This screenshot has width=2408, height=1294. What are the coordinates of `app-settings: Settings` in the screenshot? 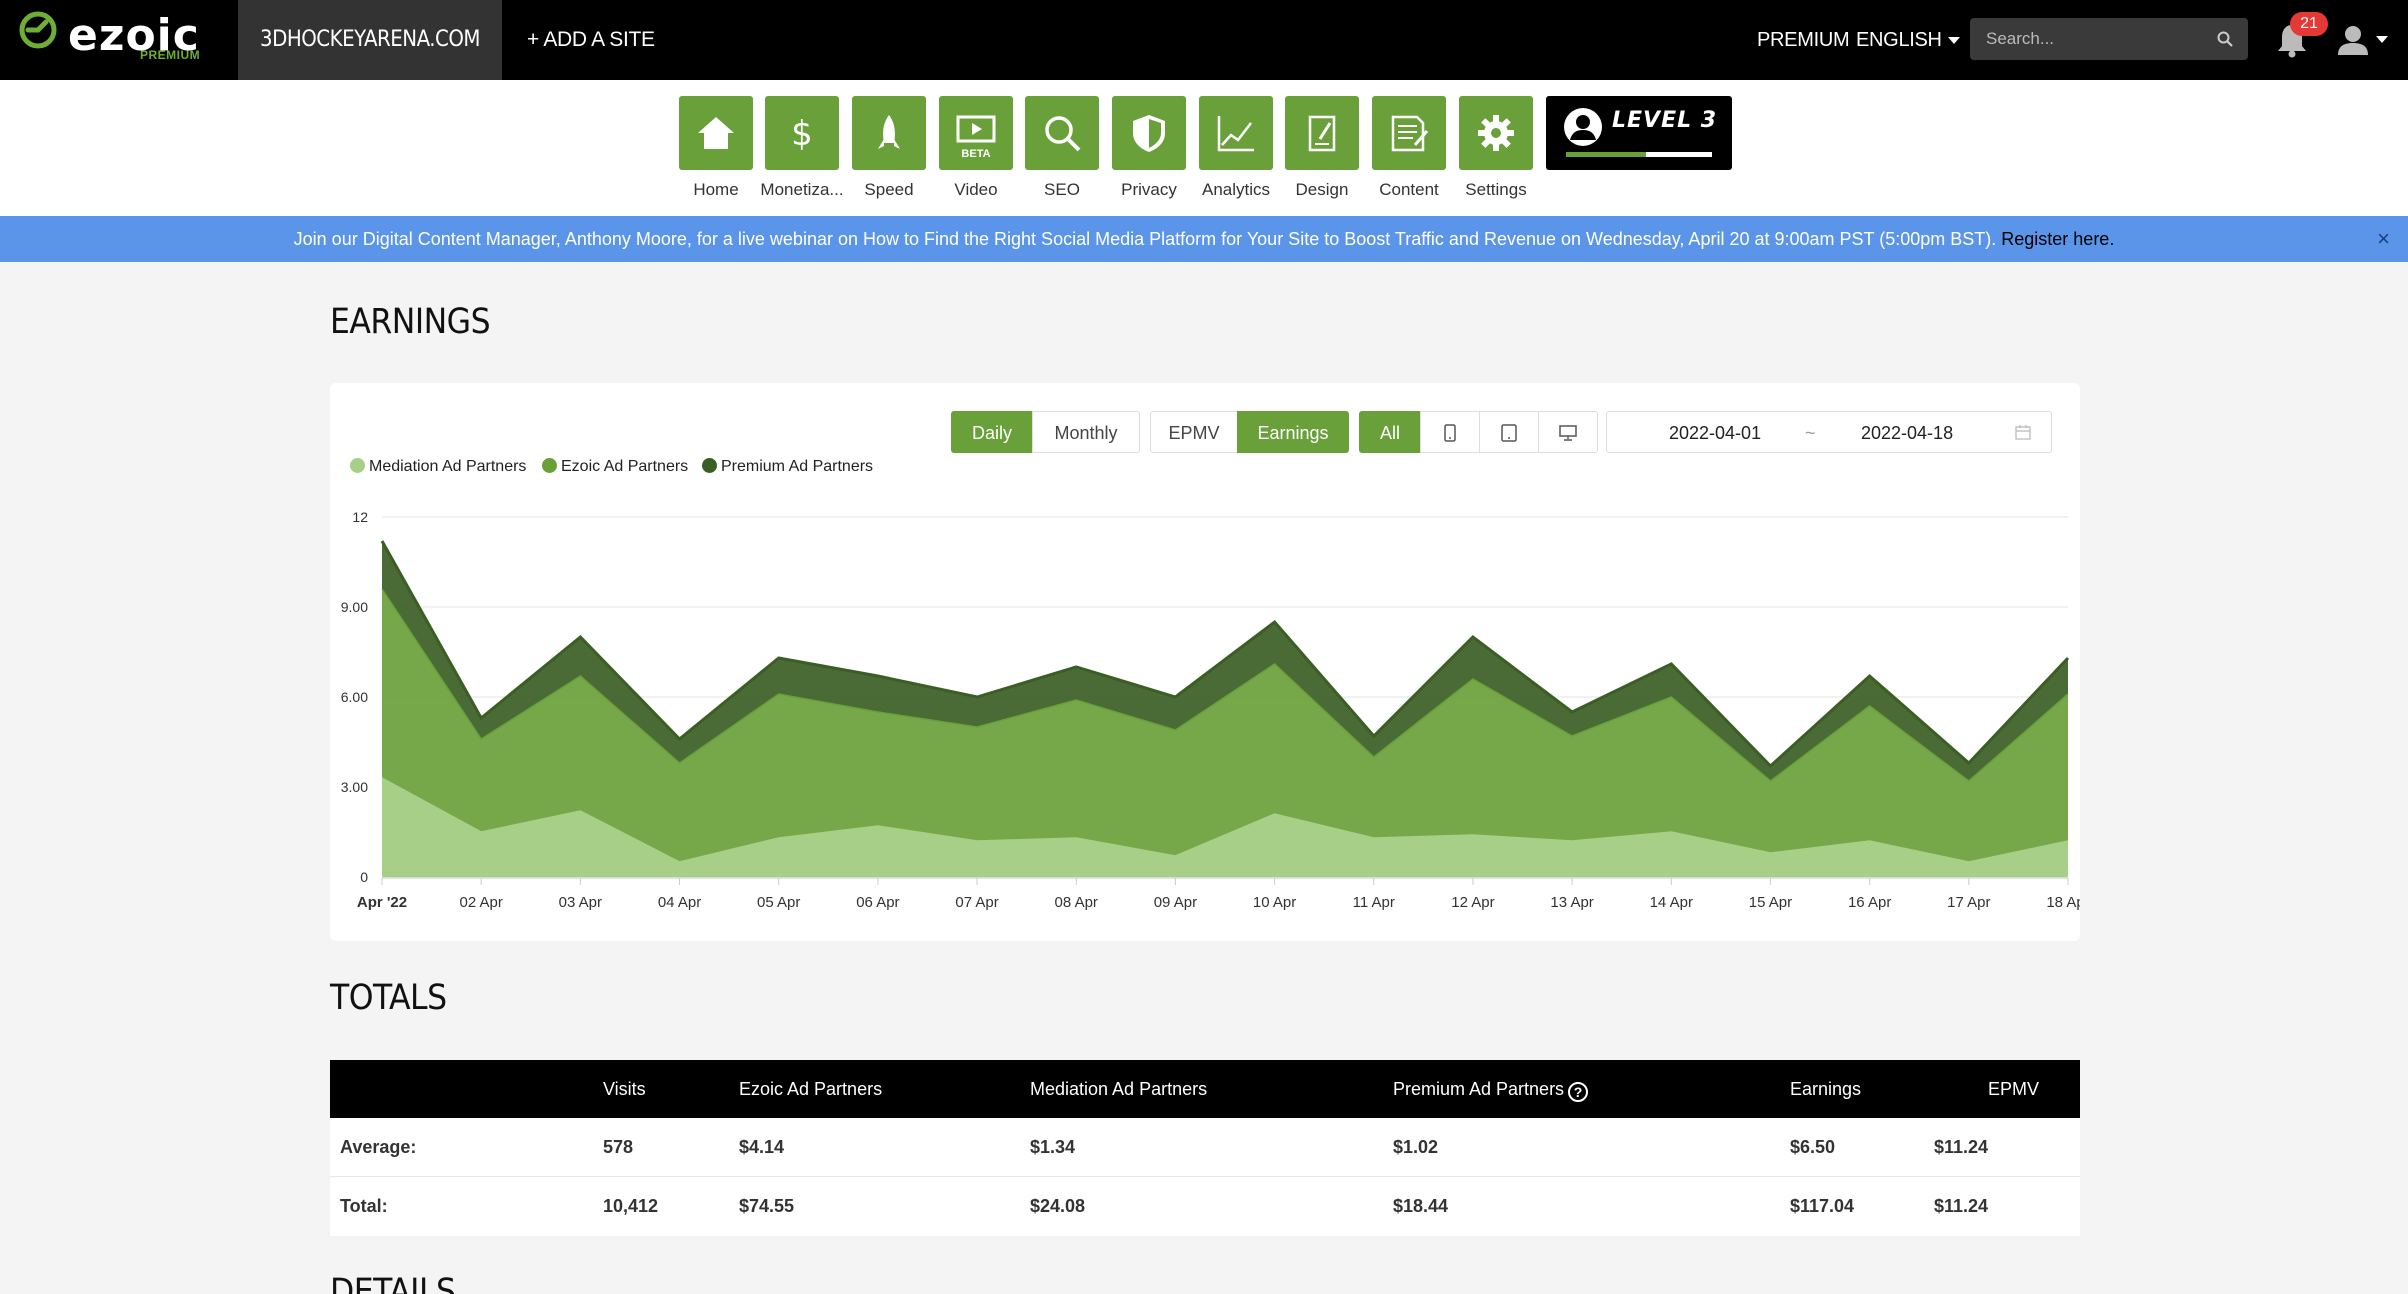 It's located at (1496, 148).